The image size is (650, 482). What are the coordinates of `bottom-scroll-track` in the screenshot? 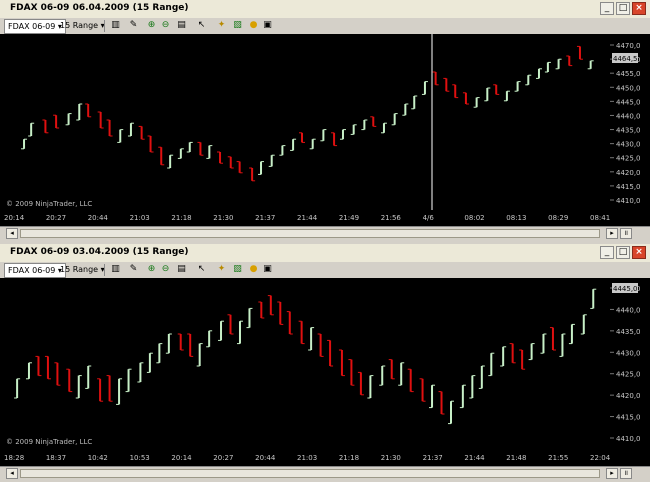 It's located at (310, 473).